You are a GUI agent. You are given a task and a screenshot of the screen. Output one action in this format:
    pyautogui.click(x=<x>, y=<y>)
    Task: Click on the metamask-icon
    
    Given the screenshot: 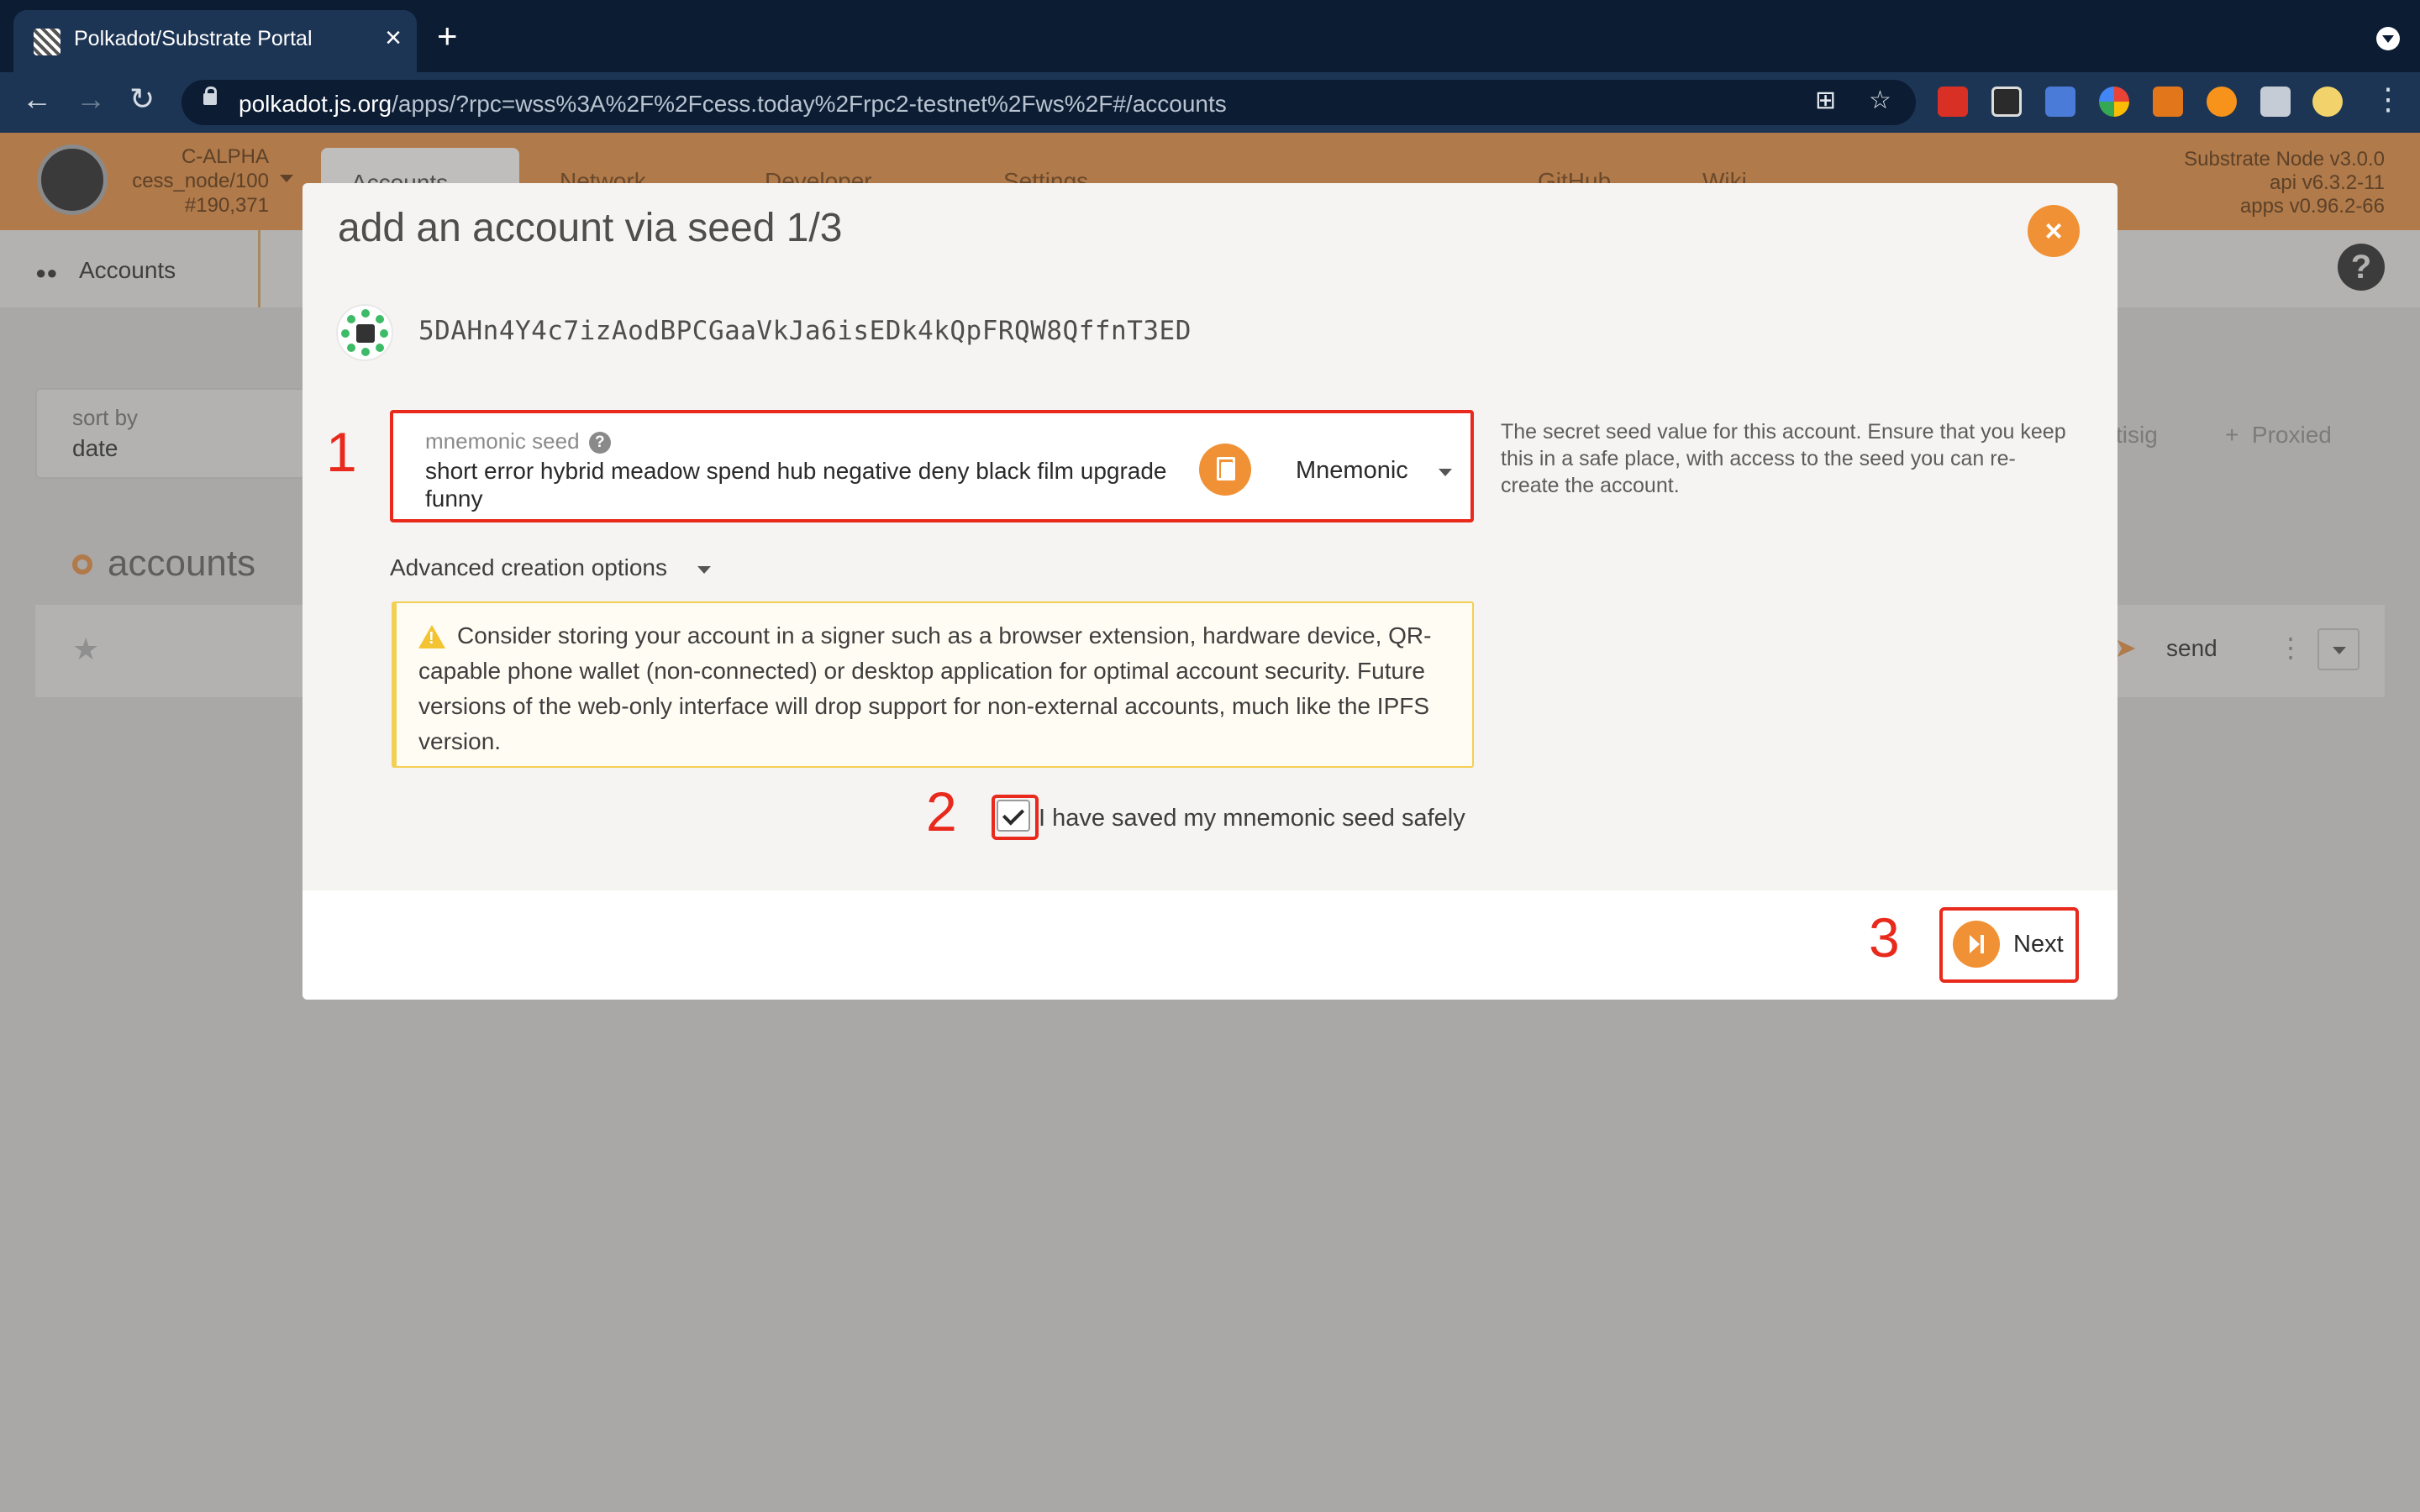 What is the action you would take?
    pyautogui.click(x=2168, y=102)
    